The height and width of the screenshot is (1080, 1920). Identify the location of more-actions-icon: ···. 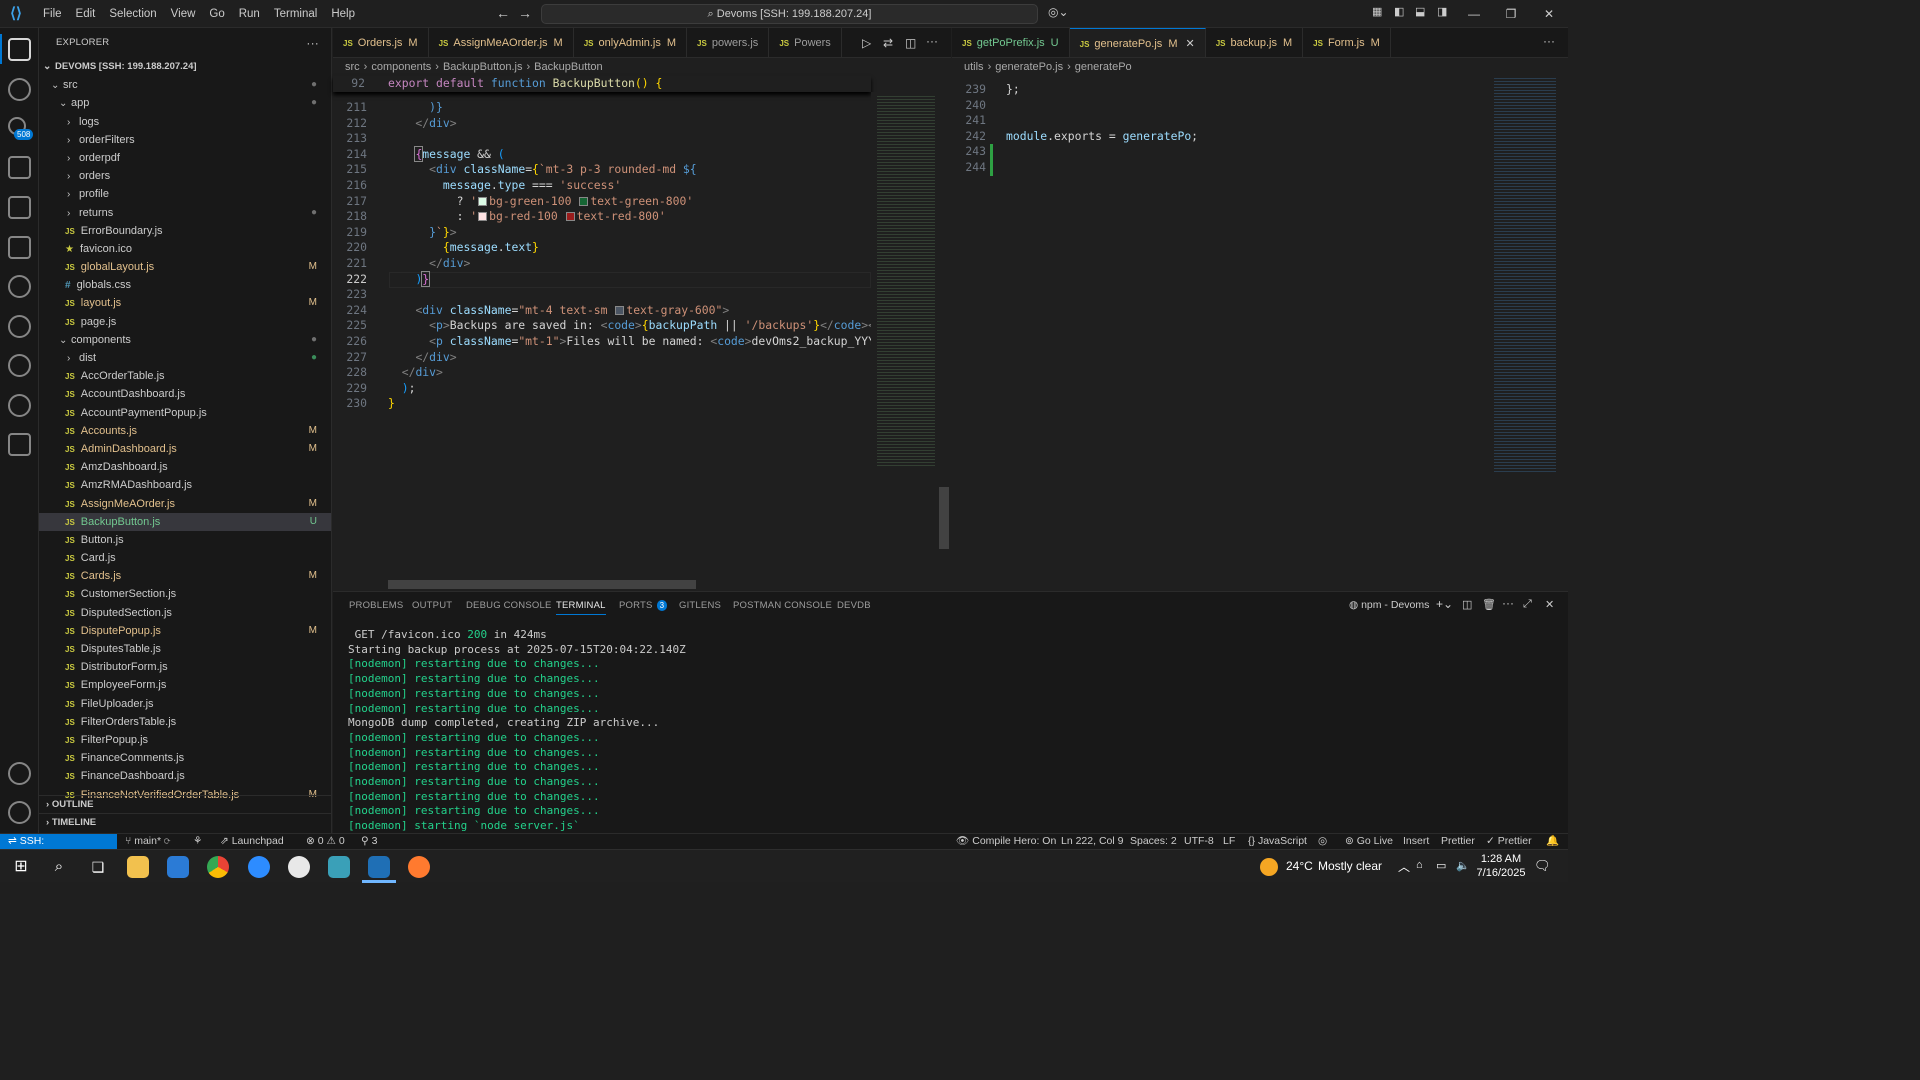
(312, 43).